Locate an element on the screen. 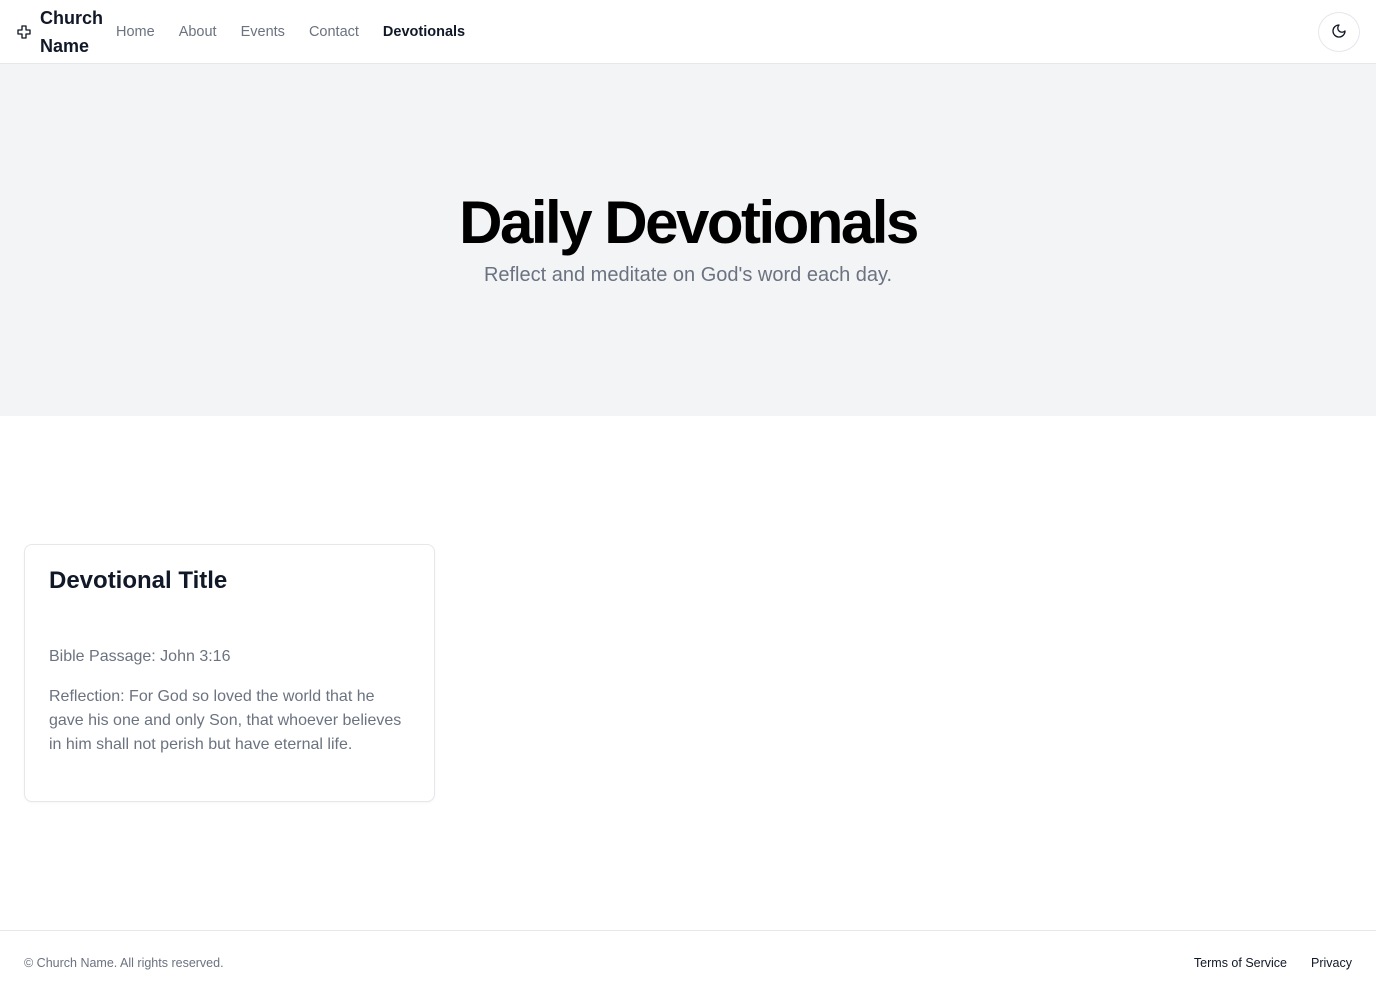 The width and height of the screenshot is (1376, 995). nav-link-events: Events is located at coordinates (263, 32).